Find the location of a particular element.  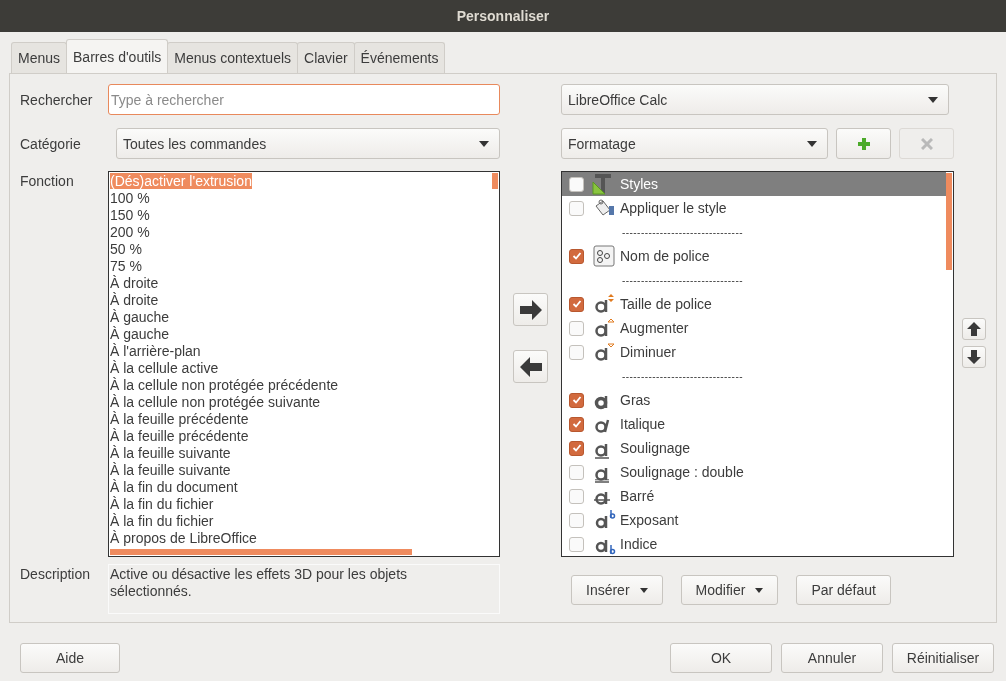

menu-button: Insérer is located at coordinates (617, 590).